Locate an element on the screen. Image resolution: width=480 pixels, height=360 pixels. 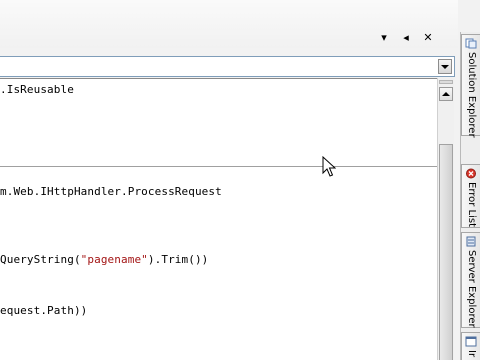
vertical-scrollbar is located at coordinates (445, 219).